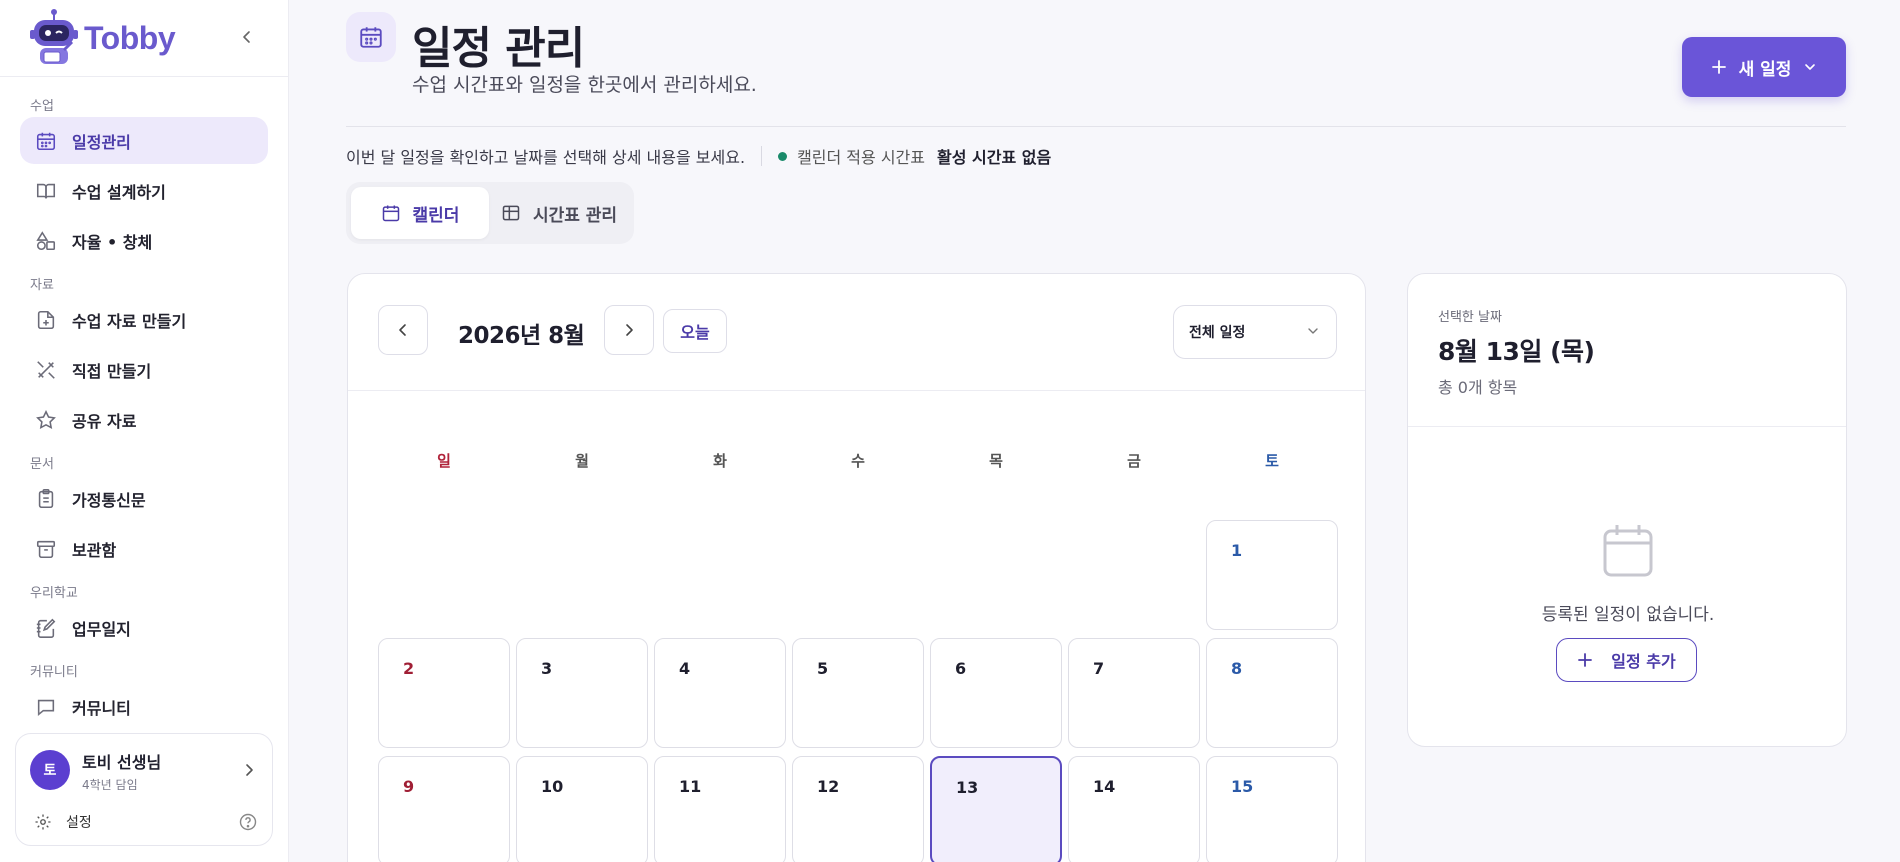 The width and height of the screenshot is (1900, 862). I want to click on sidebar-item-creative: 자율 • 창체, so click(144, 240).